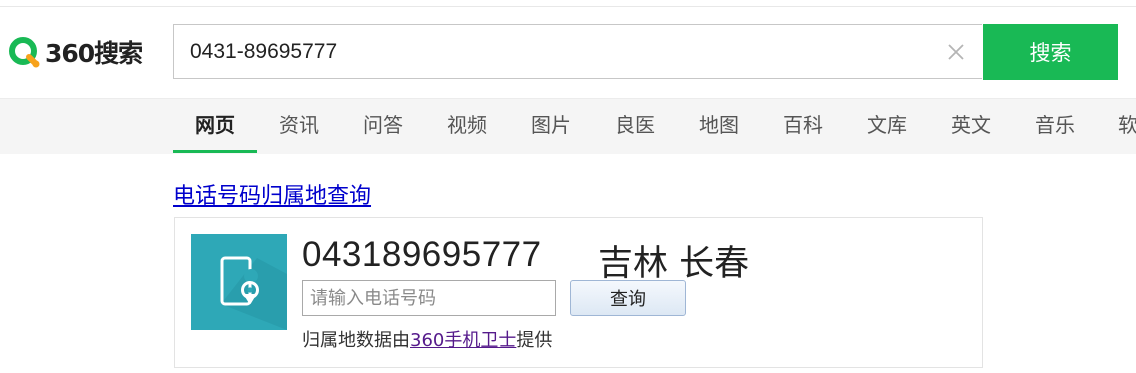  I want to click on source-link: 360手机卫士, so click(463, 340).